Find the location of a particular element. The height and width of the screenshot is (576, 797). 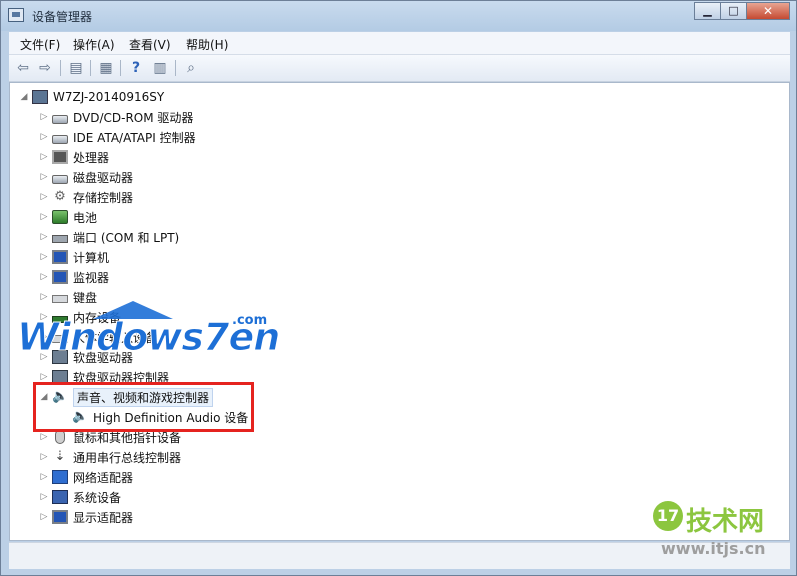

monitor-icon is located at coordinates (60, 277).